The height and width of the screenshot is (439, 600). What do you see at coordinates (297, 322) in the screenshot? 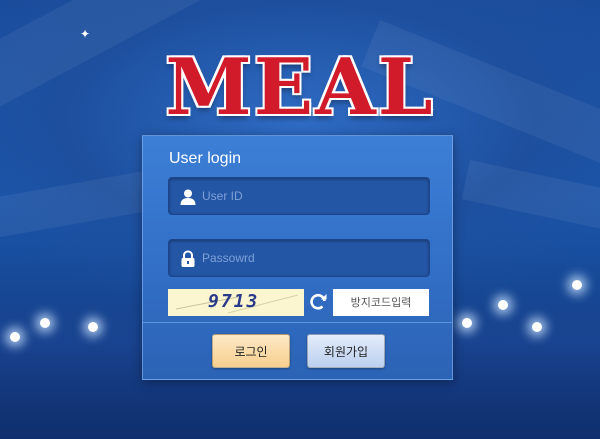
I see `panel-divider` at bounding box center [297, 322].